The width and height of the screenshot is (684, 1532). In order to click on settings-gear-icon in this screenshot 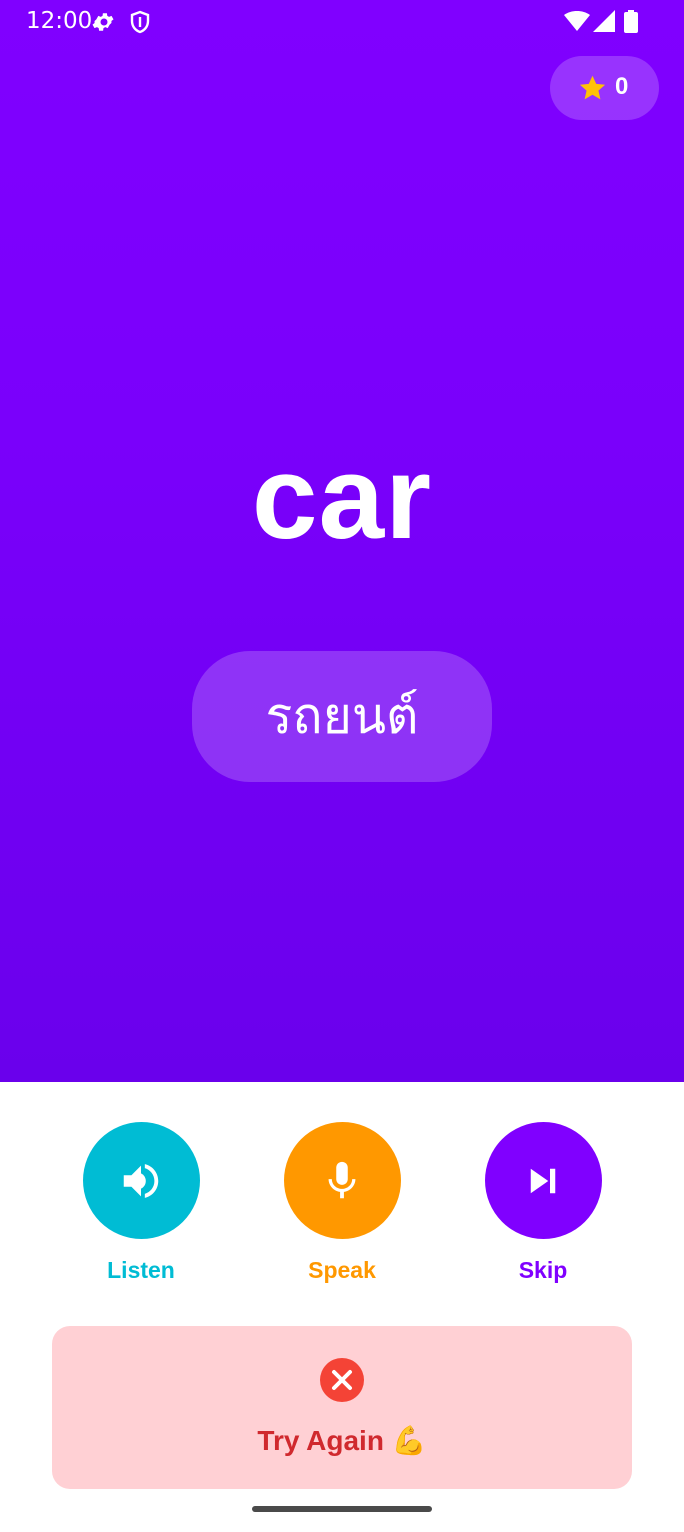, I will do `click(103, 22)`.